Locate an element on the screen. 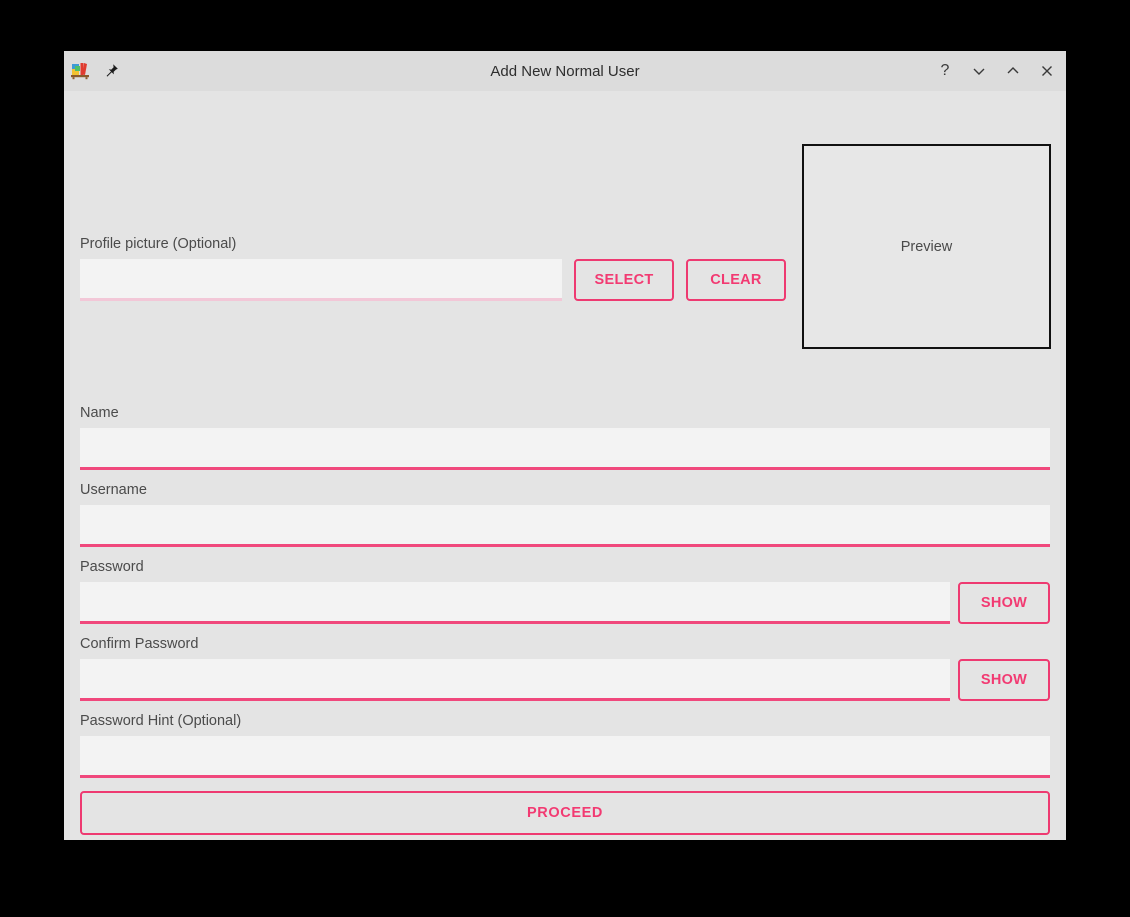 This screenshot has height=917, width=1130. confirm-password-group: Confirm Password SHOW is located at coordinates (565, 668).